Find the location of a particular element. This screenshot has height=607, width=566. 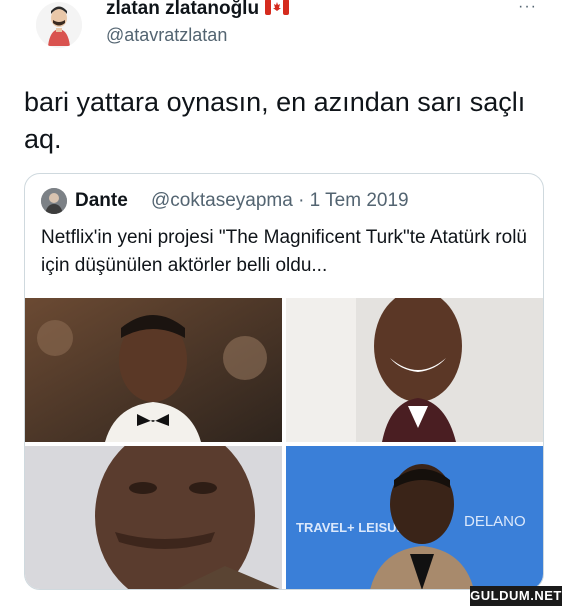

user-avatar is located at coordinates (59, 25).